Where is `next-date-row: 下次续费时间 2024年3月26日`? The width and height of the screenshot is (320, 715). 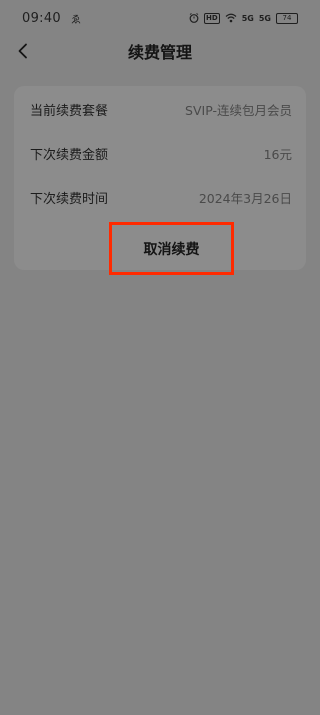 next-date-row: 下次续费时间 2024年3月26日 is located at coordinates (161, 197).